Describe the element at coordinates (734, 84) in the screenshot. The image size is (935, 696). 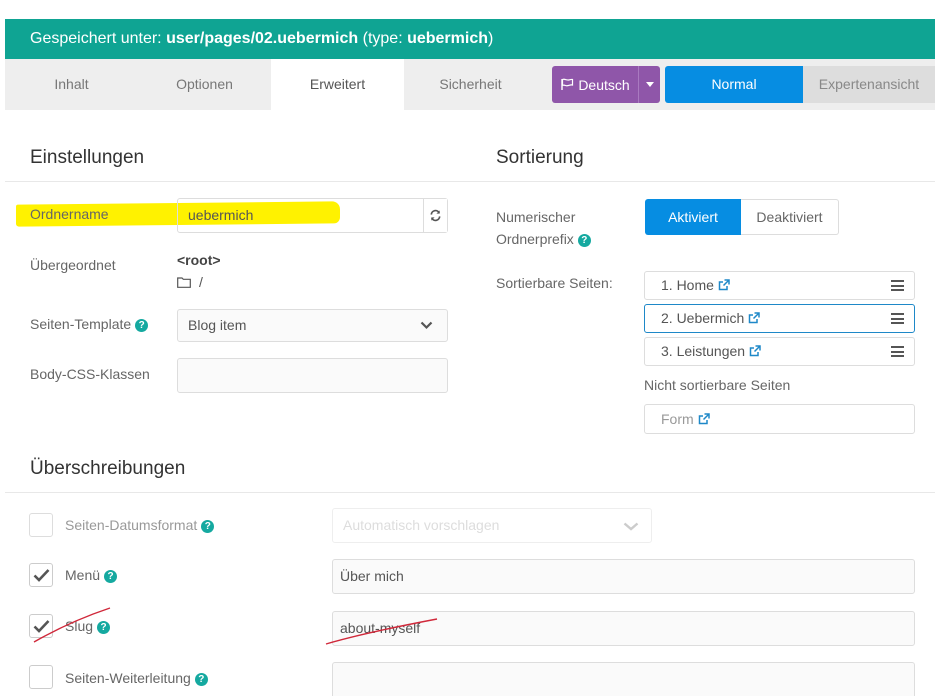
I see `mode-normal-button: Normal` at that location.